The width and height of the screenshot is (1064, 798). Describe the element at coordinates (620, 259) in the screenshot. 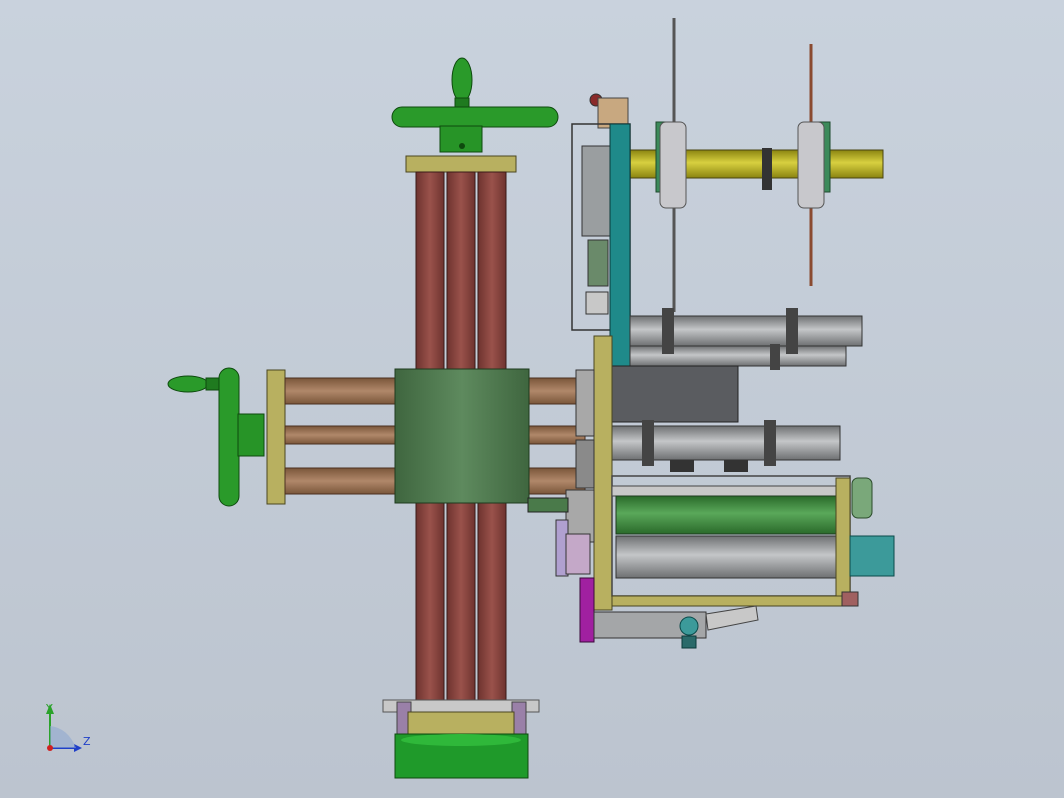

I see `teal-side-bar` at that location.